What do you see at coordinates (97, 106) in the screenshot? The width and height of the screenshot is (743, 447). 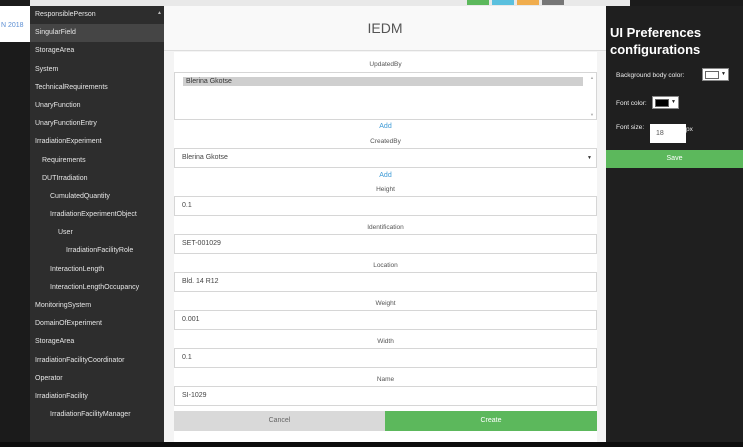 I see `sidebar-item: UnaryFunction` at bounding box center [97, 106].